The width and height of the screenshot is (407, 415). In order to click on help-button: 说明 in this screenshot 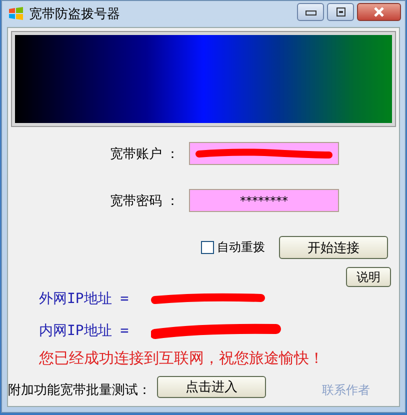, I will do `click(368, 277)`.